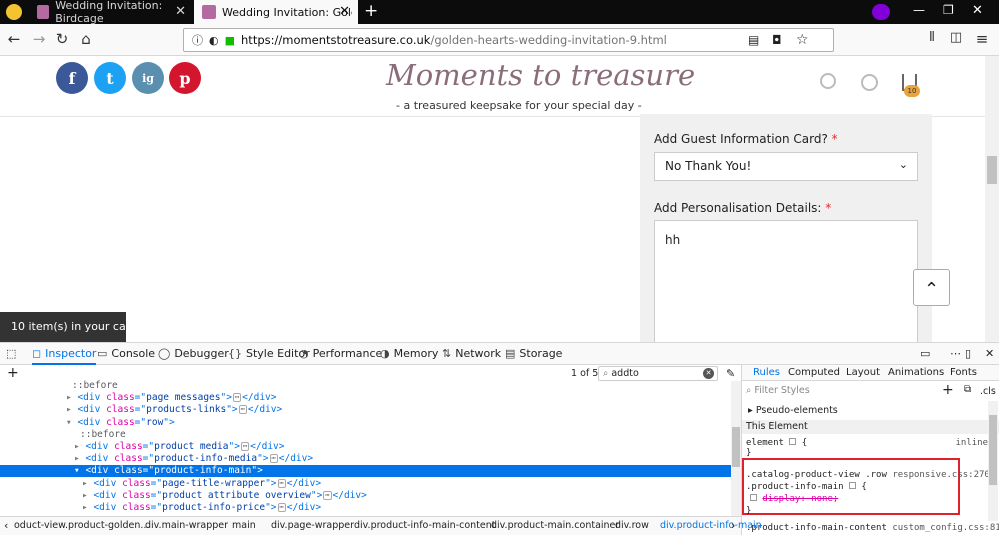 The height and width of the screenshot is (535, 999). I want to click on rule-selector: .catalog-product-view .row, so click(816, 475).